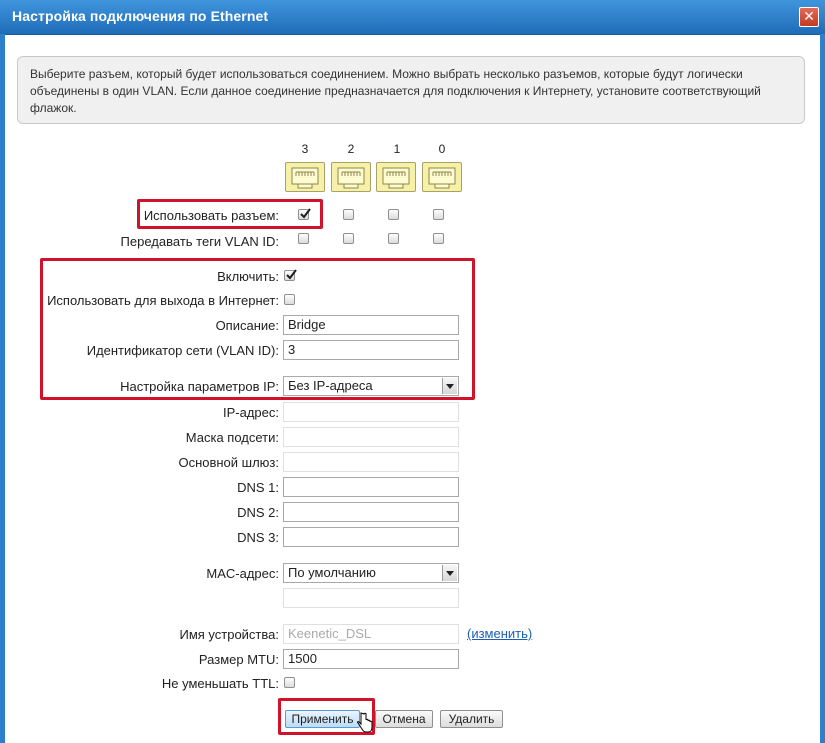 The width and height of the screenshot is (825, 743). I want to click on ip-settings-label: Настройка параметров IP:, so click(199, 386).